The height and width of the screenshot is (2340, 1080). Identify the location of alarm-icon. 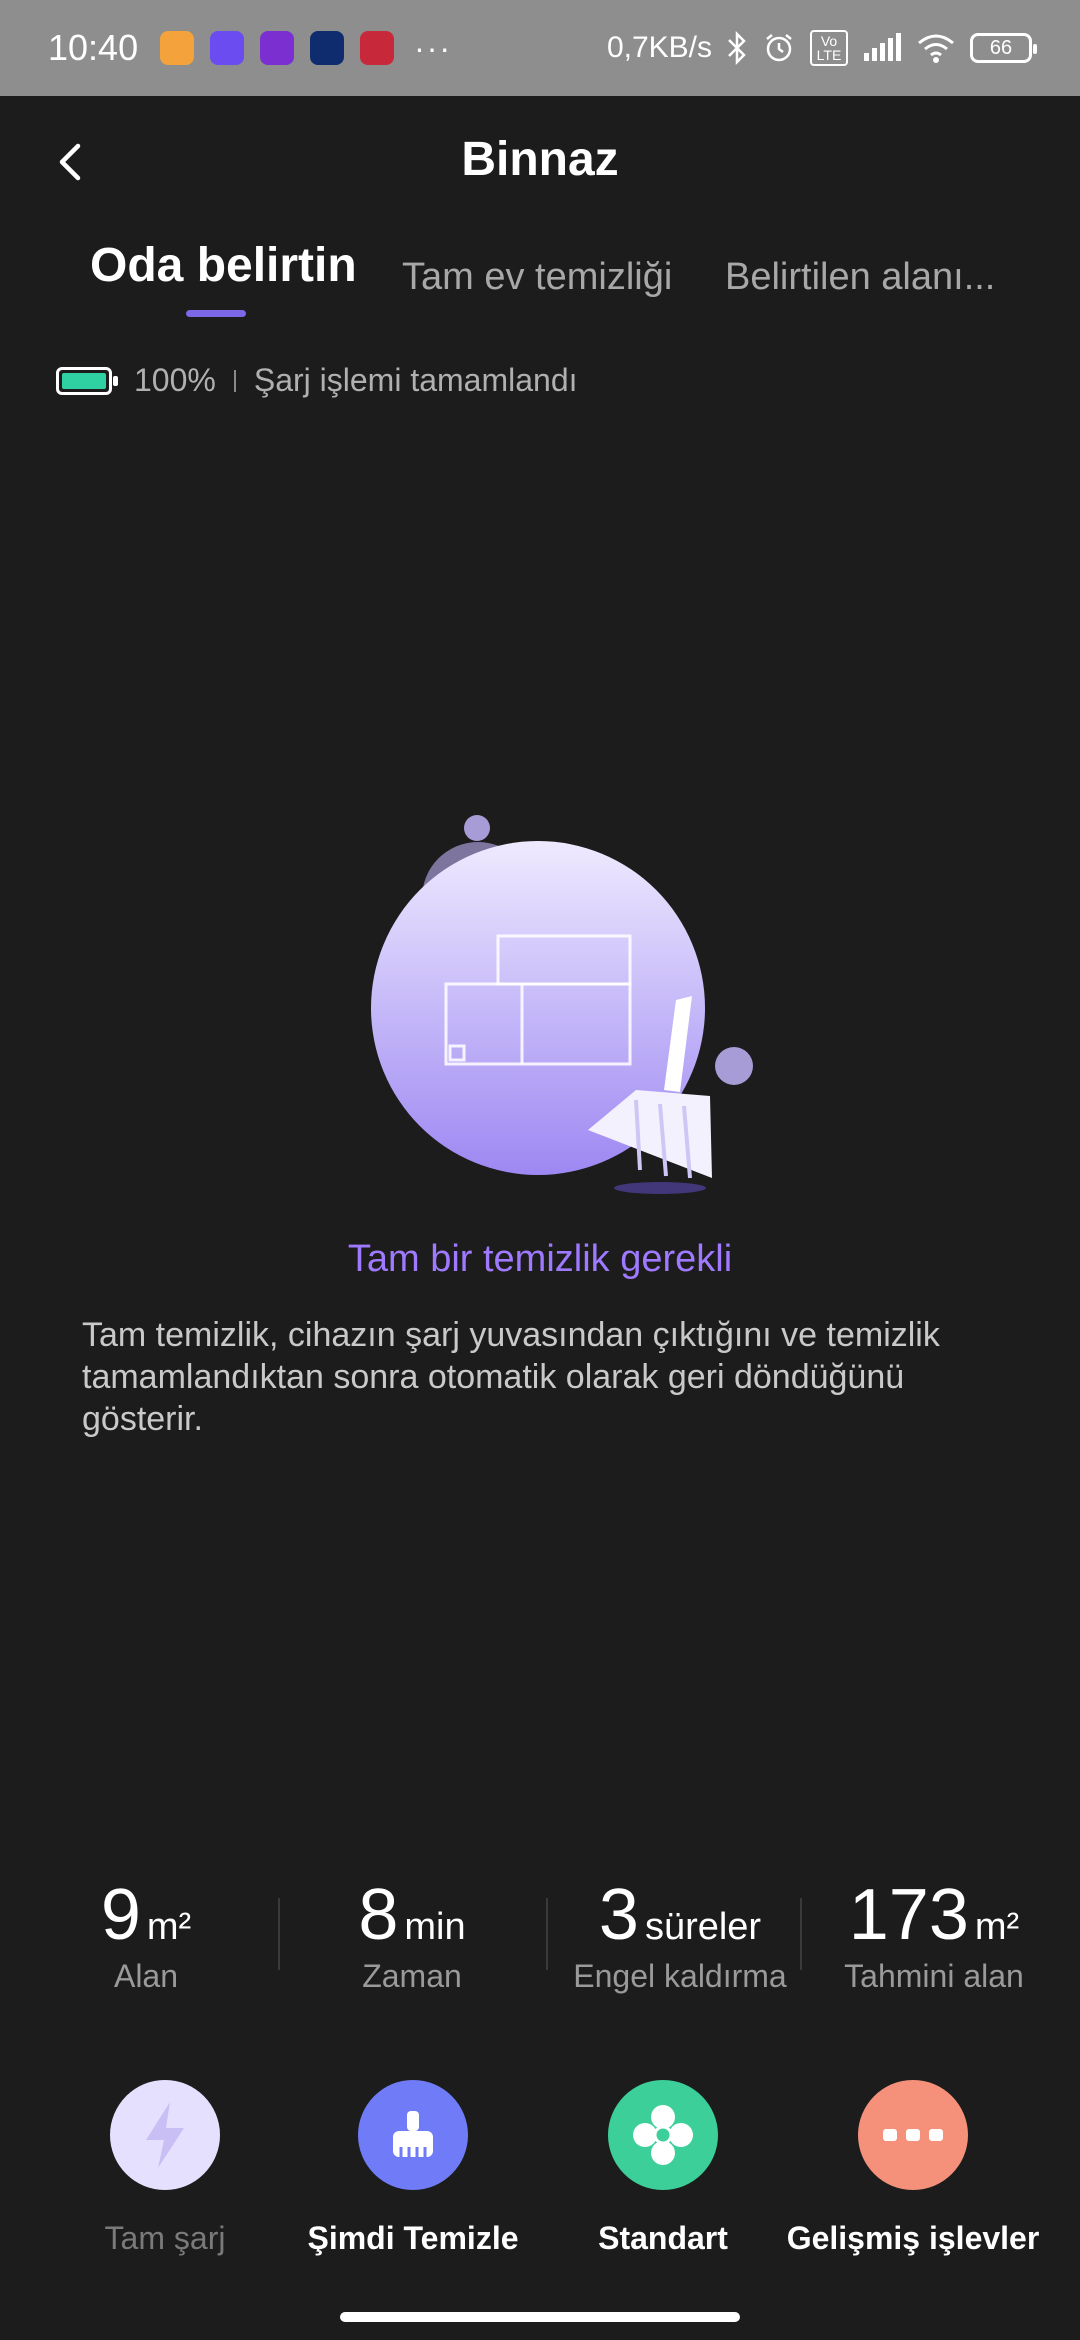
(779, 48).